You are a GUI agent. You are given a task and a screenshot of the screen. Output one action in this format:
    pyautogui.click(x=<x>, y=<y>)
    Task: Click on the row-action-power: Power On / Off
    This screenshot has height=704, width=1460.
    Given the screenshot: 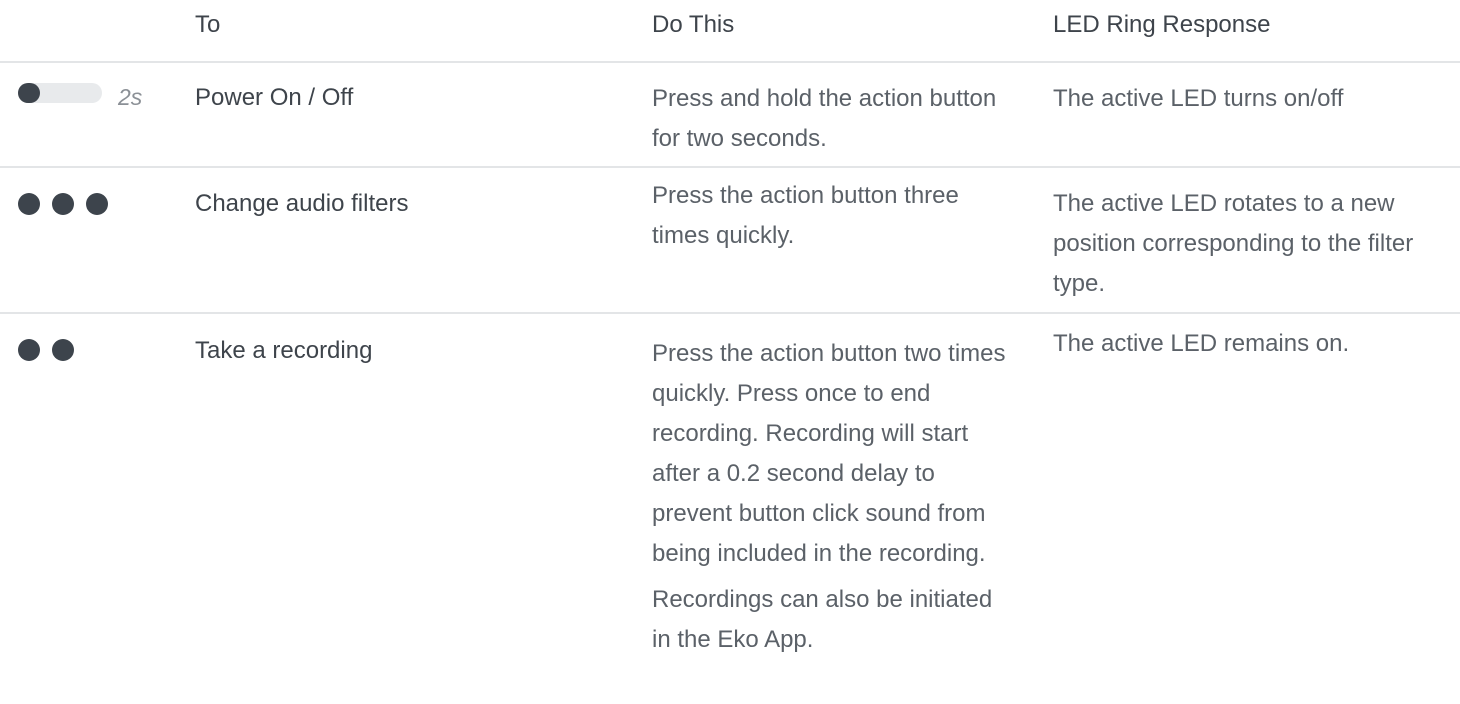 What is the action you would take?
    pyautogui.click(x=274, y=97)
    